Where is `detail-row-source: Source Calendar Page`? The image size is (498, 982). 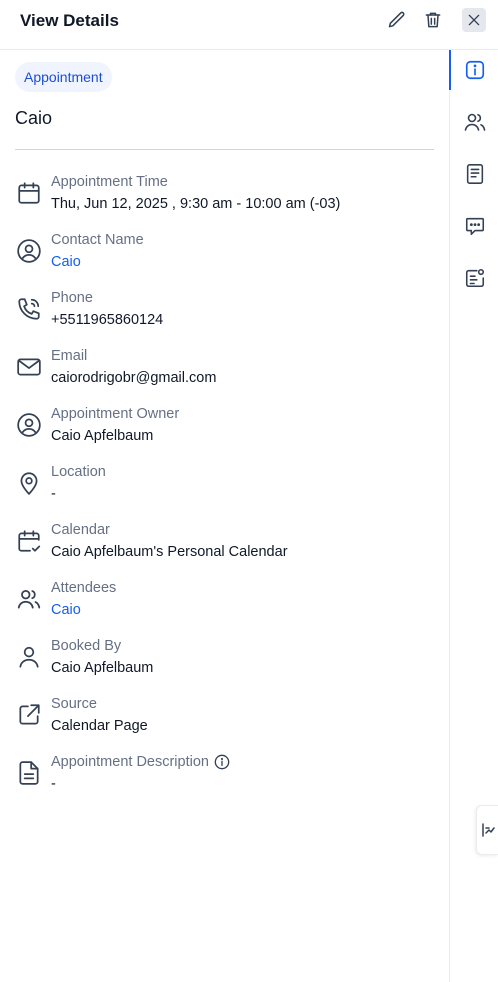 detail-row-source: Source Calendar Page is located at coordinates (225, 723).